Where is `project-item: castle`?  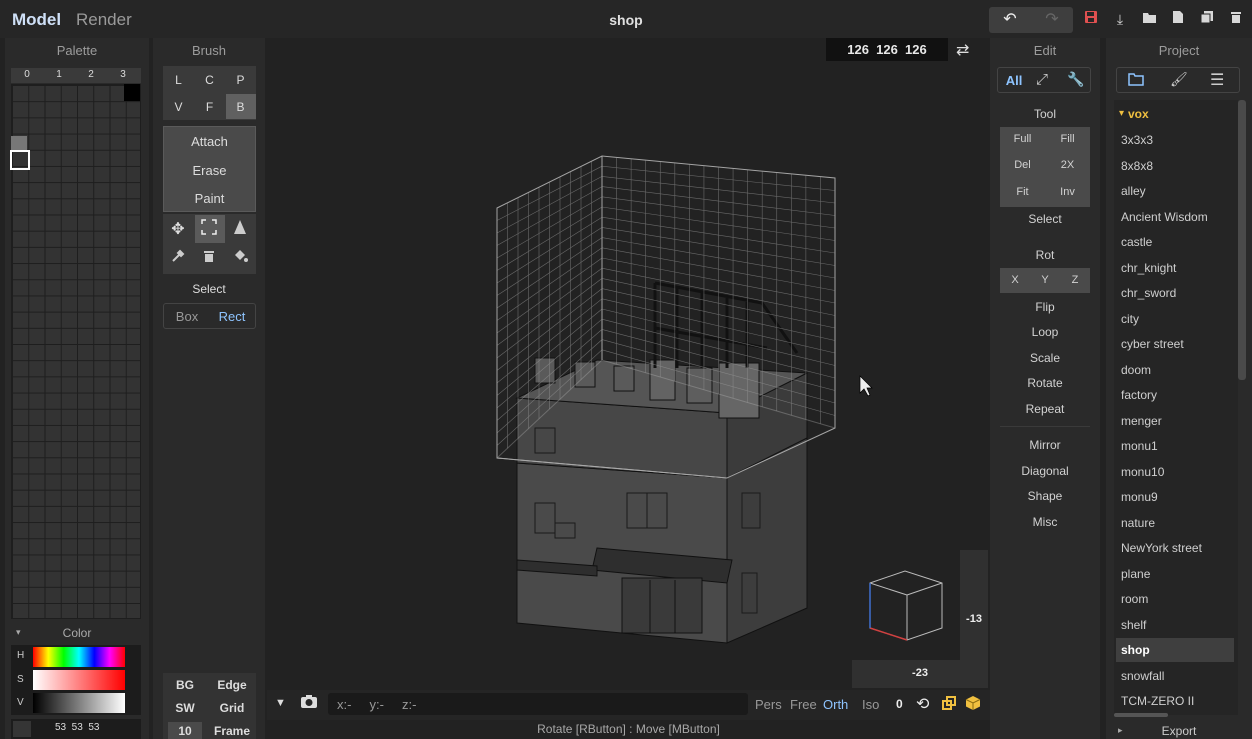
project-item: castle is located at coordinates (1136, 242).